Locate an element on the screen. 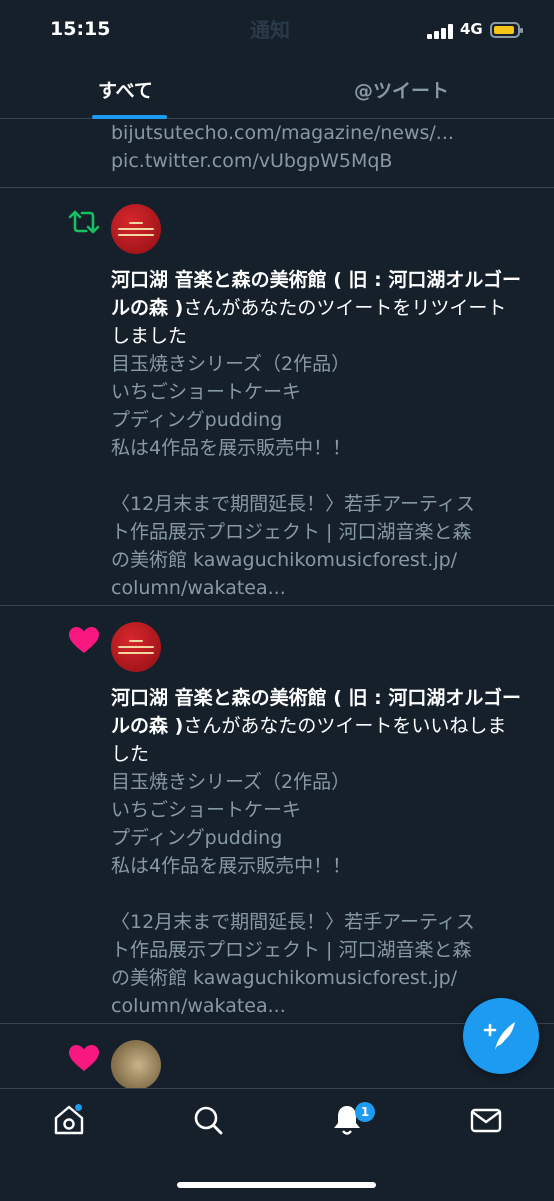 The image size is (554, 1201). screen-title: 通知 is located at coordinates (270, 30).